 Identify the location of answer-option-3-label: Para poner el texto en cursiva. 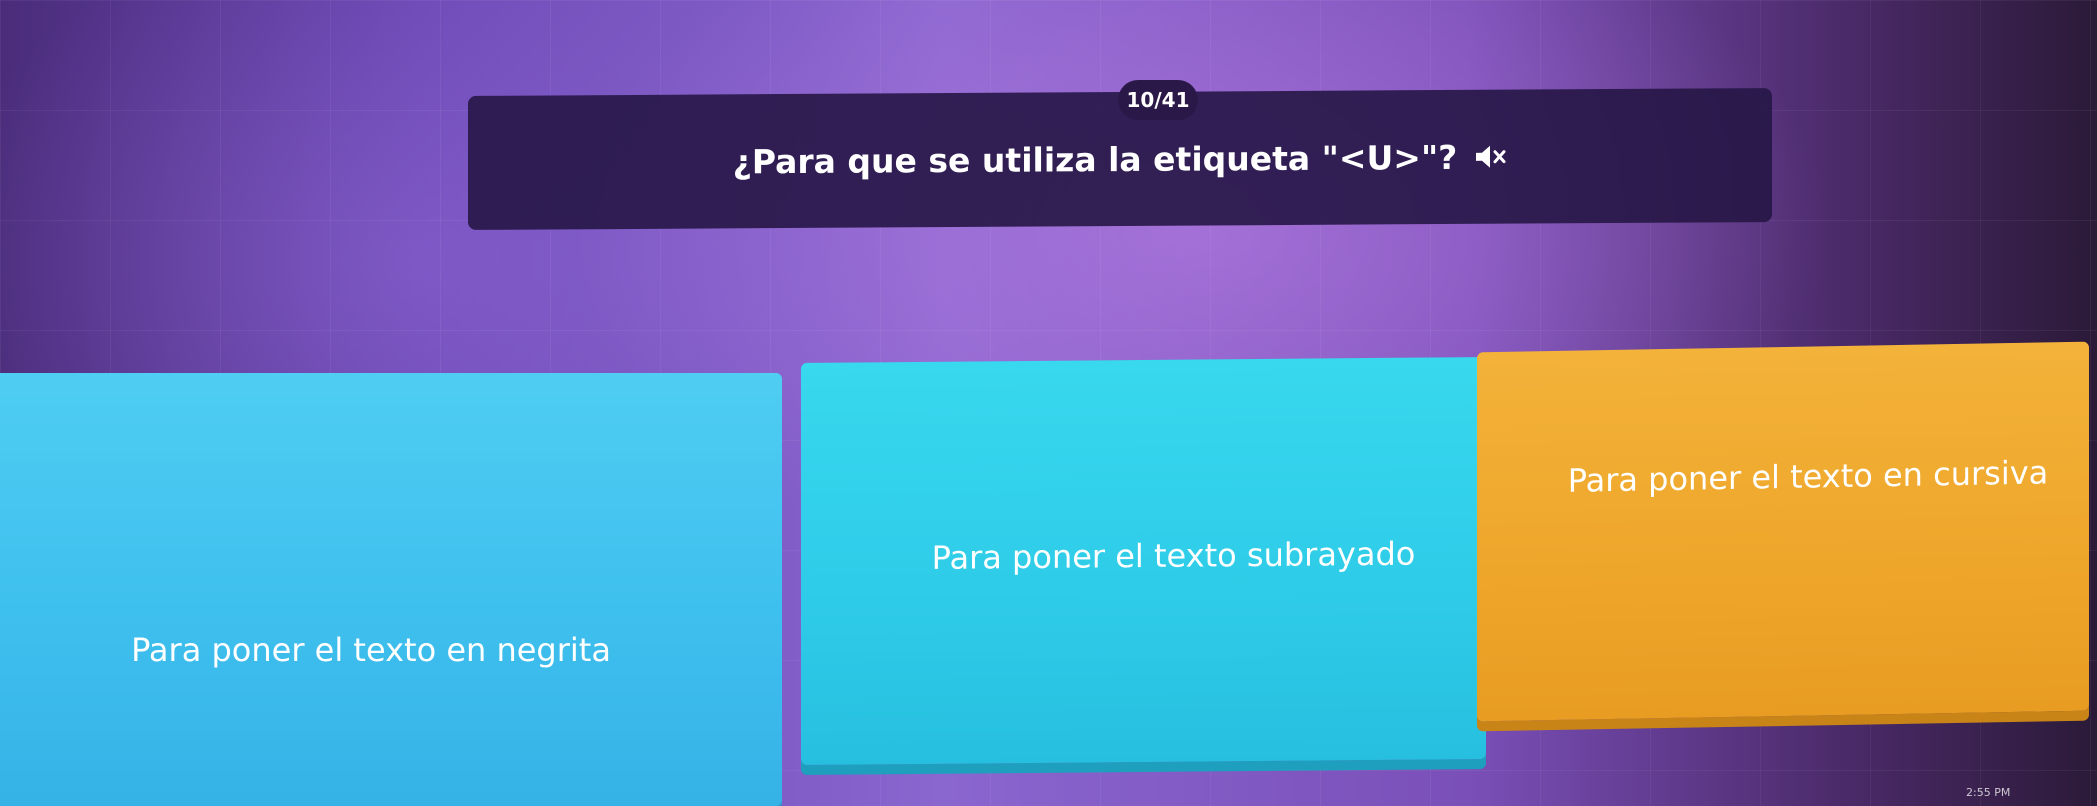
(1808, 476).